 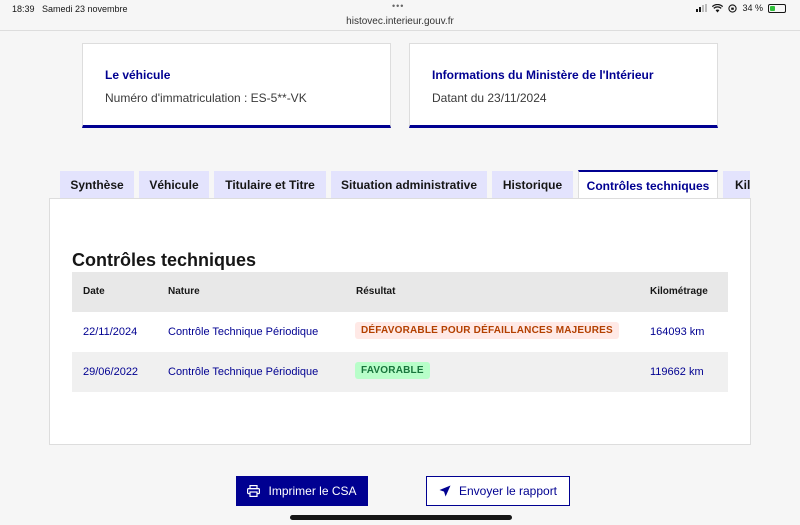 What do you see at coordinates (111, 372) in the screenshot?
I see `cell-date: 29/06/2022` at bounding box center [111, 372].